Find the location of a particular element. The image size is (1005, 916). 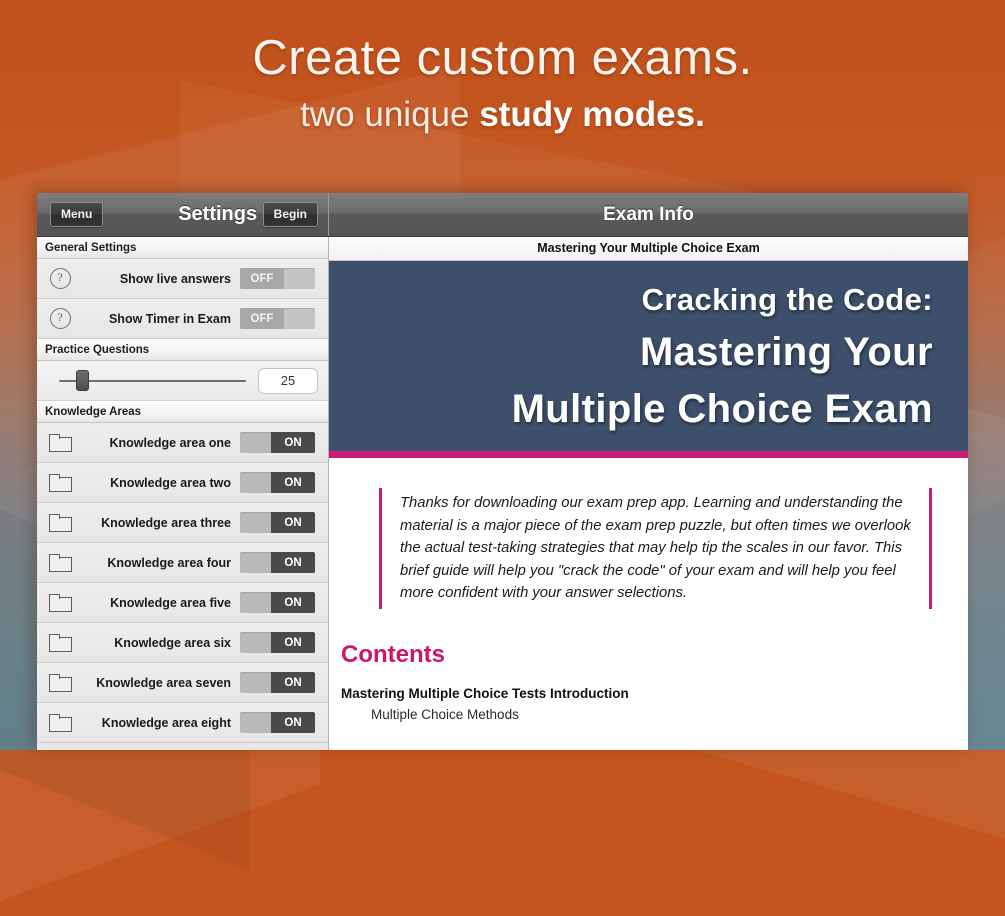

knowledge-area-label: Knowledge area three is located at coordinates (166, 522).